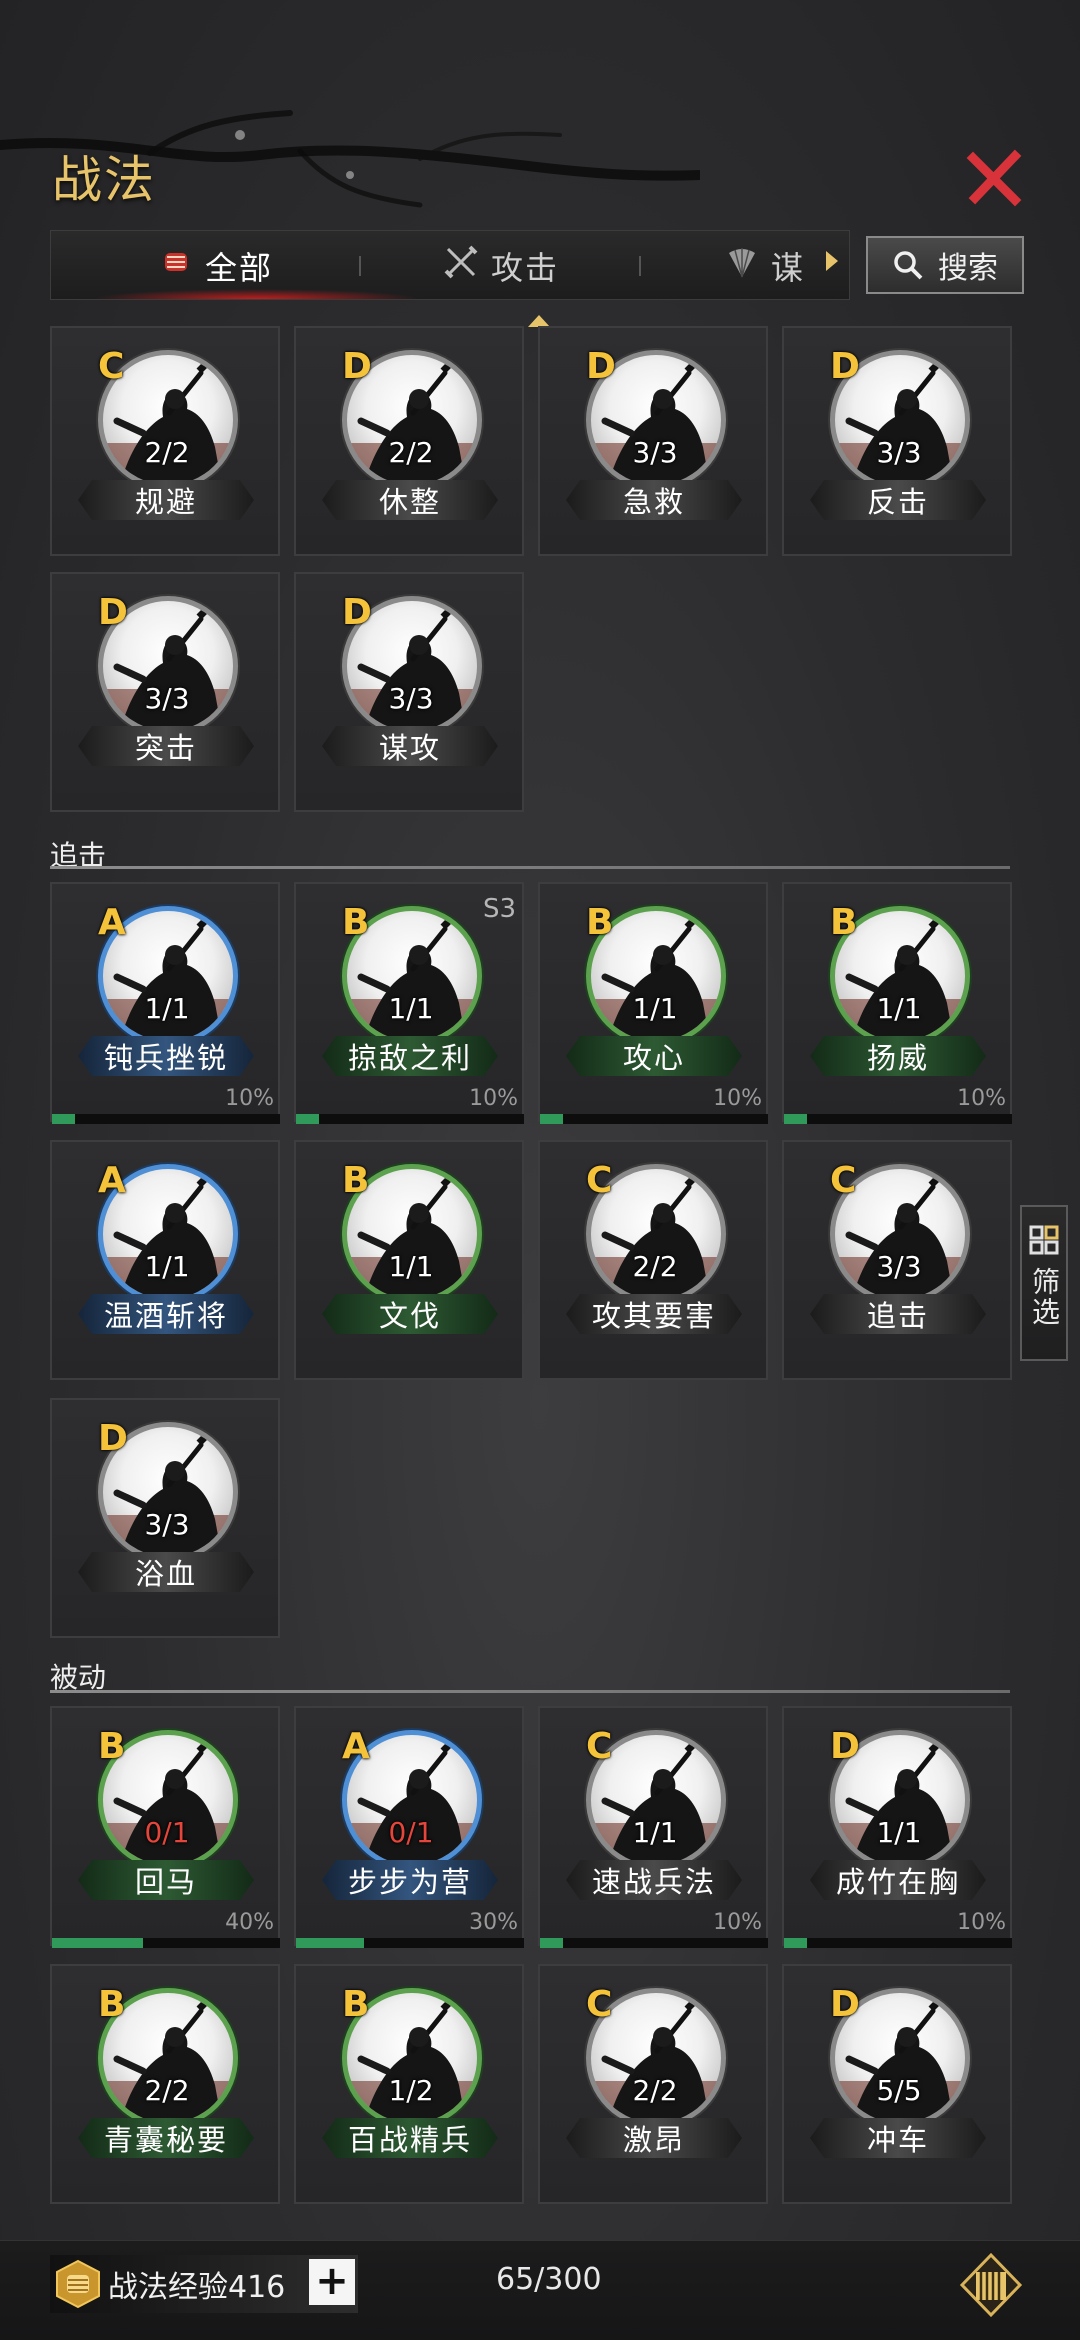  I want to click on tactic-card: B 1/1 文伐, so click(409, 1260).